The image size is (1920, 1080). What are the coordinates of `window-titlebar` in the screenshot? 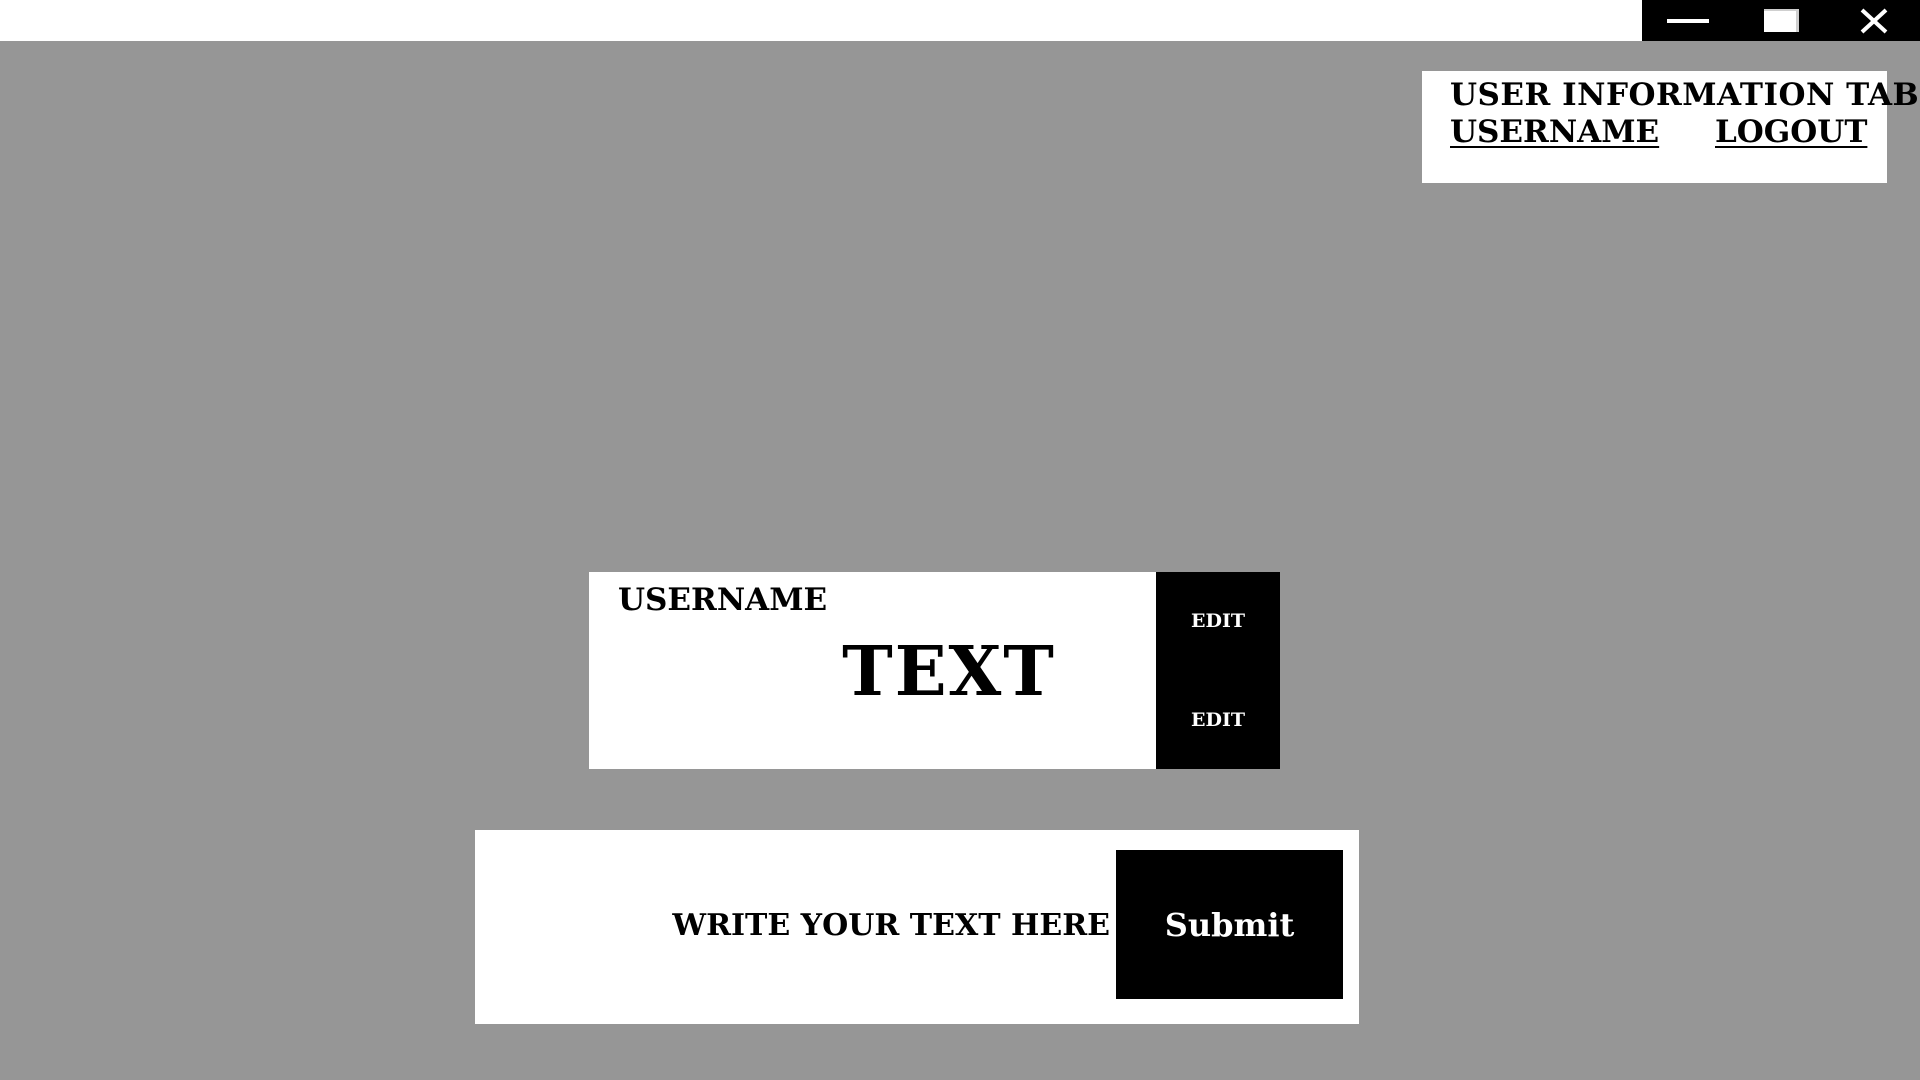 It's located at (960, 20).